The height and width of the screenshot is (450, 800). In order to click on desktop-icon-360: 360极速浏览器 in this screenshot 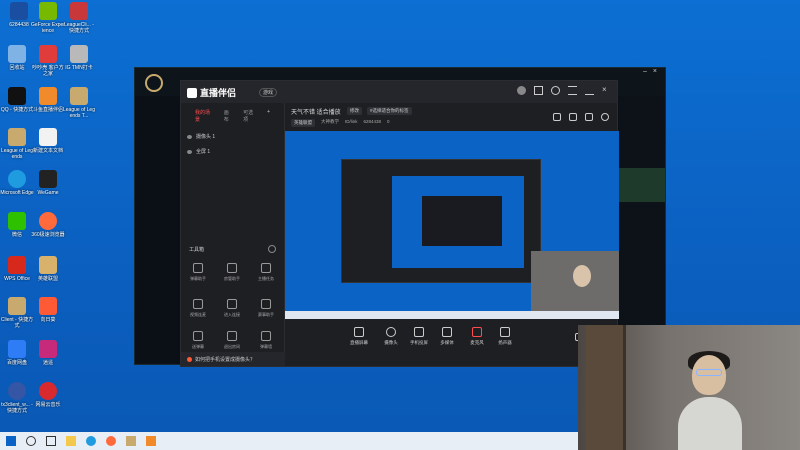, I will do `click(48, 225)`.